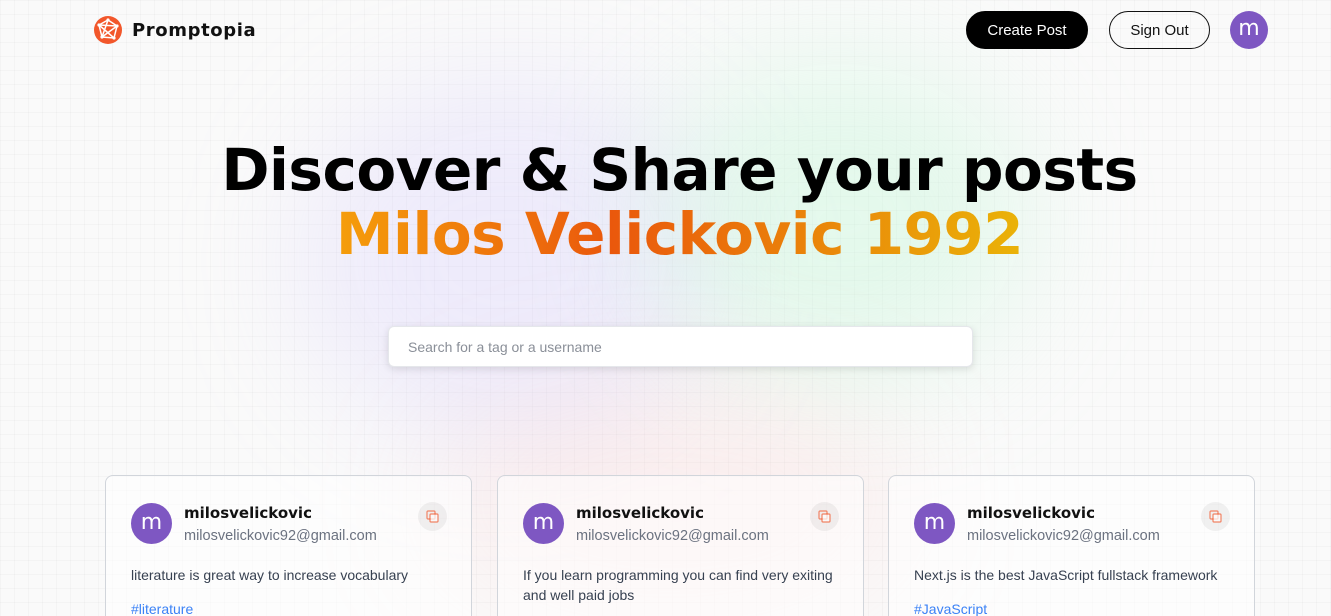 The image size is (1331, 616). I want to click on sign-out-button: Sign Out, so click(1159, 30).